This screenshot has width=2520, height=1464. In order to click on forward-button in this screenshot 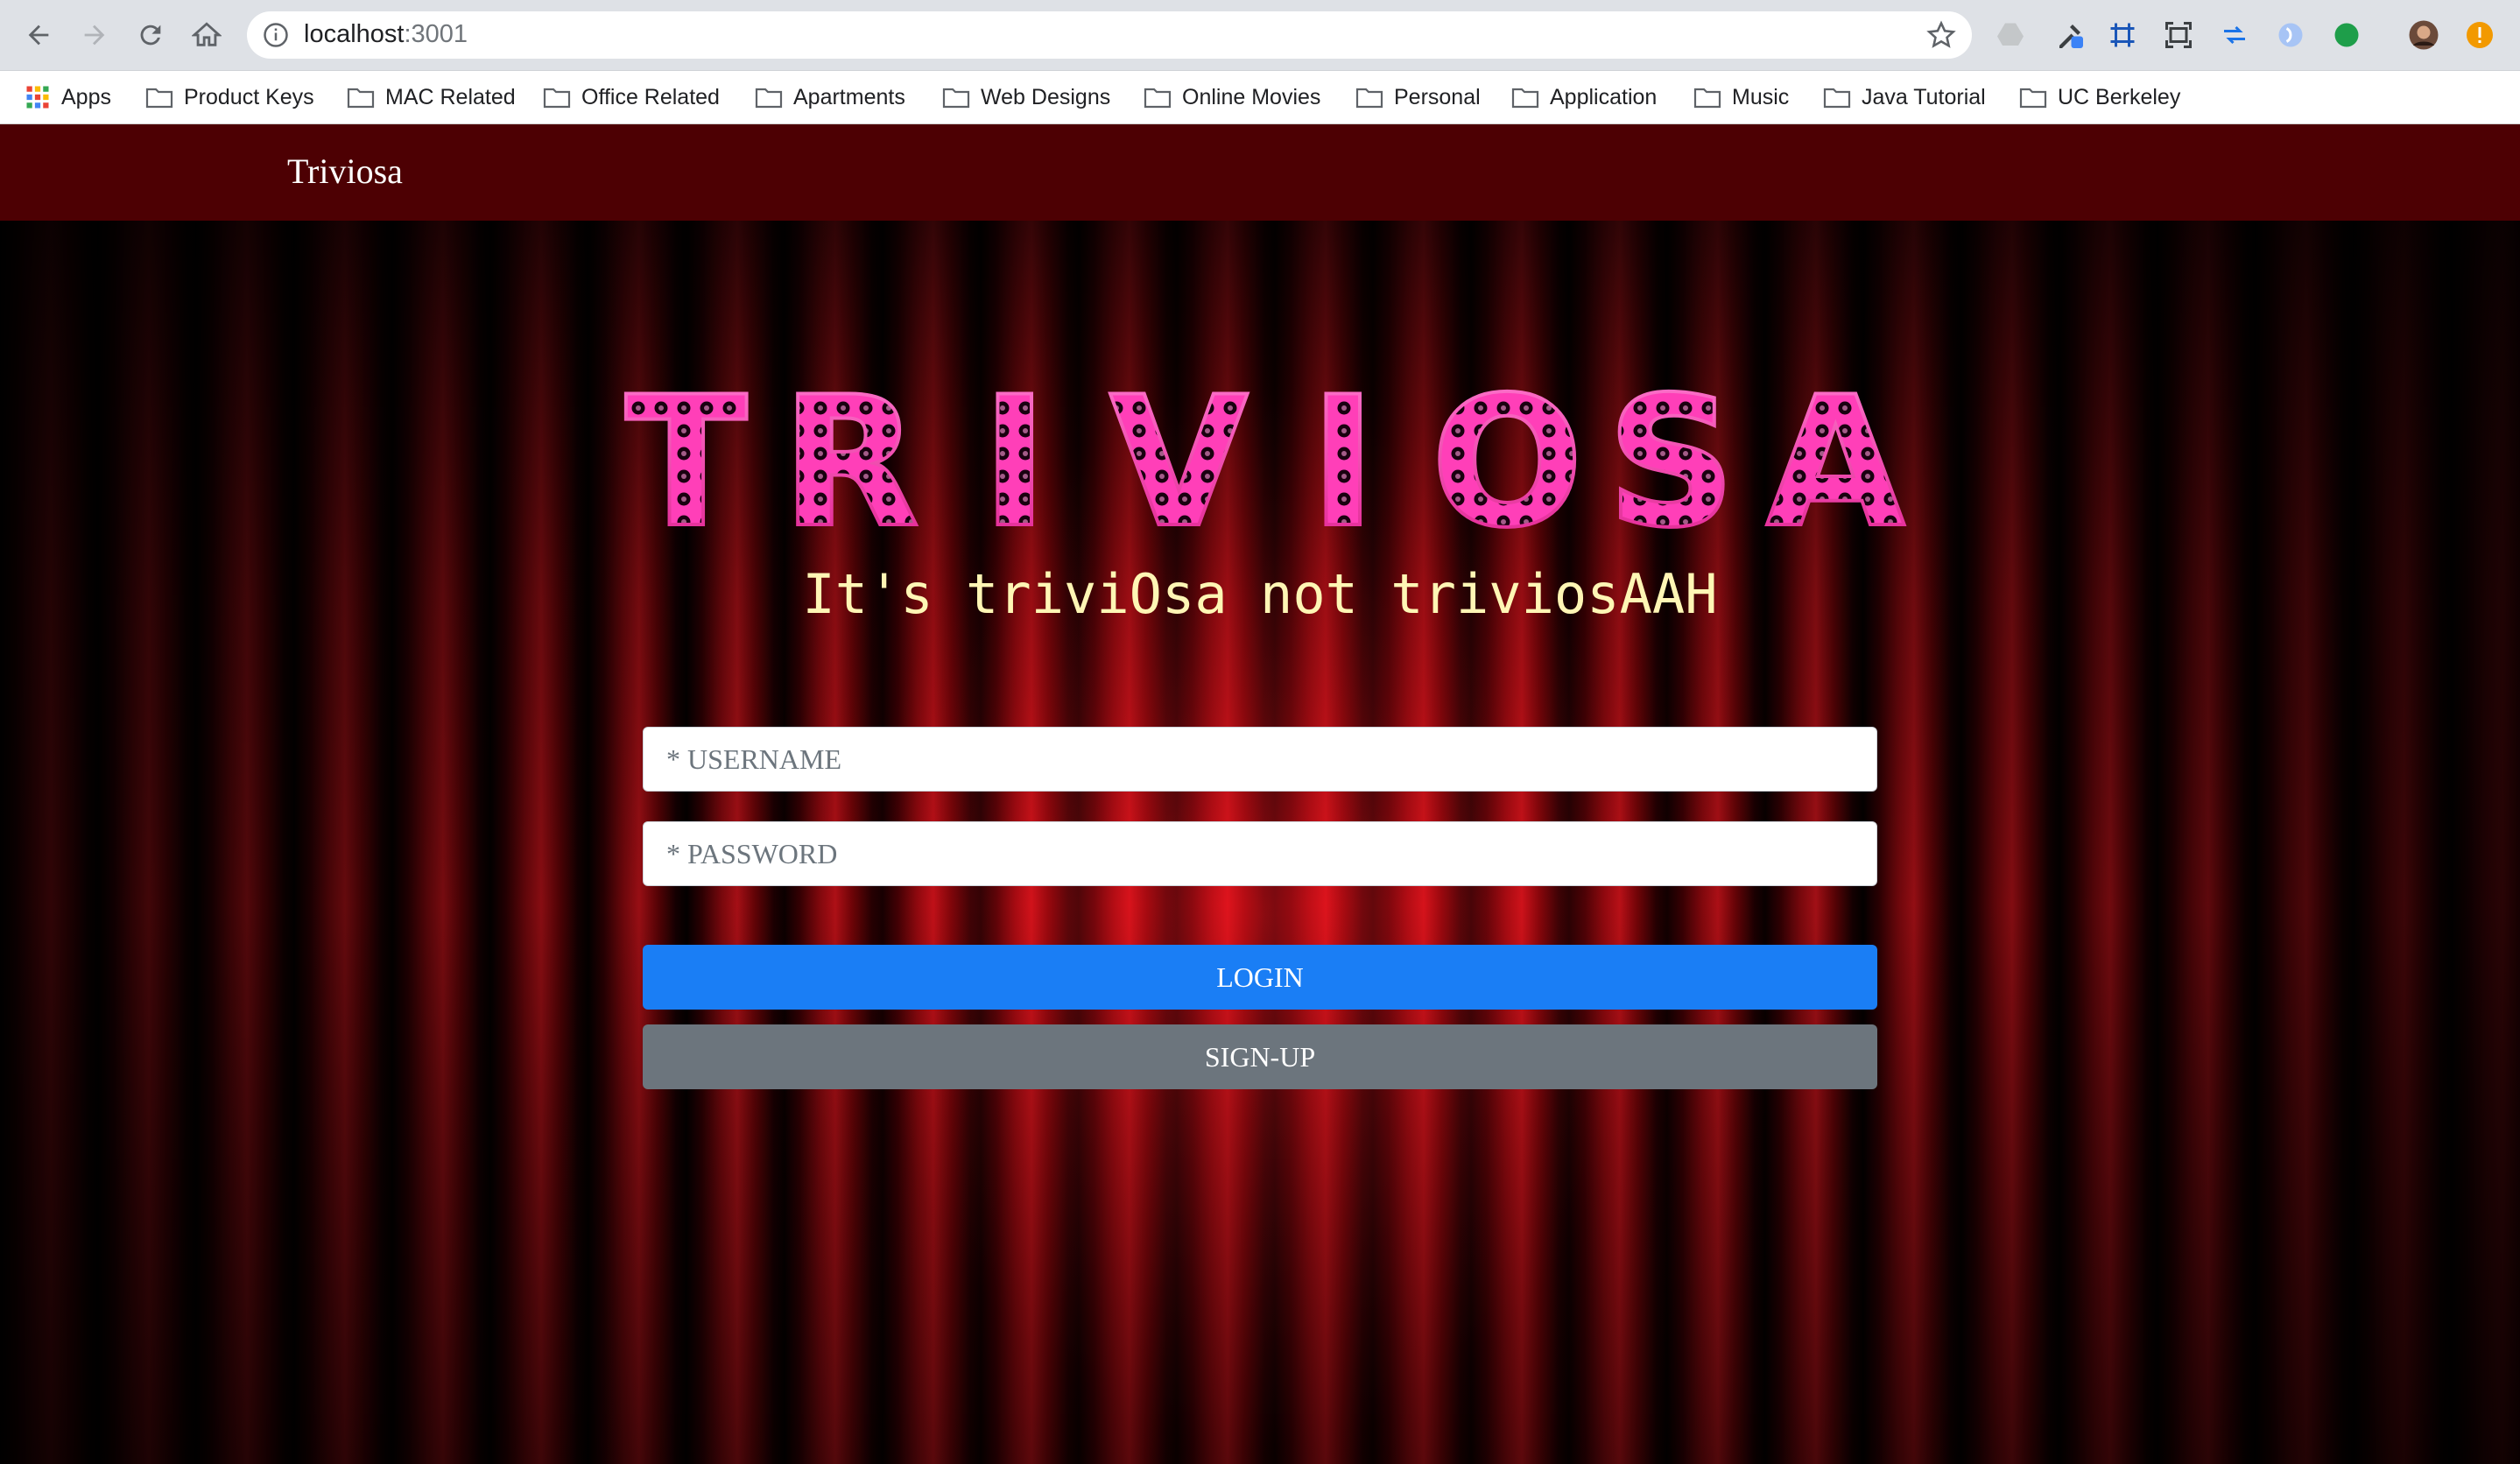, I will do `click(94, 35)`.